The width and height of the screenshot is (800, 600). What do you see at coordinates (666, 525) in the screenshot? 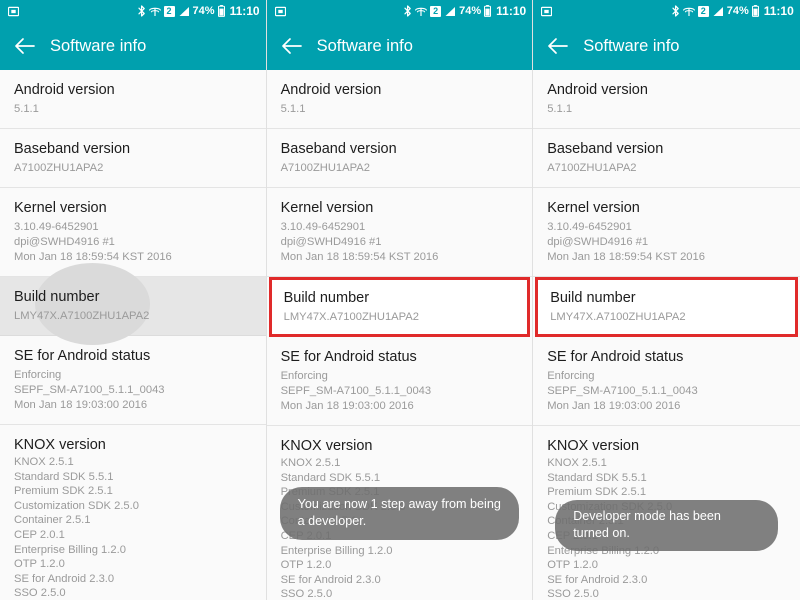
I see `toast-developer-mode-on: Developer mode has been turned on.` at bounding box center [666, 525].